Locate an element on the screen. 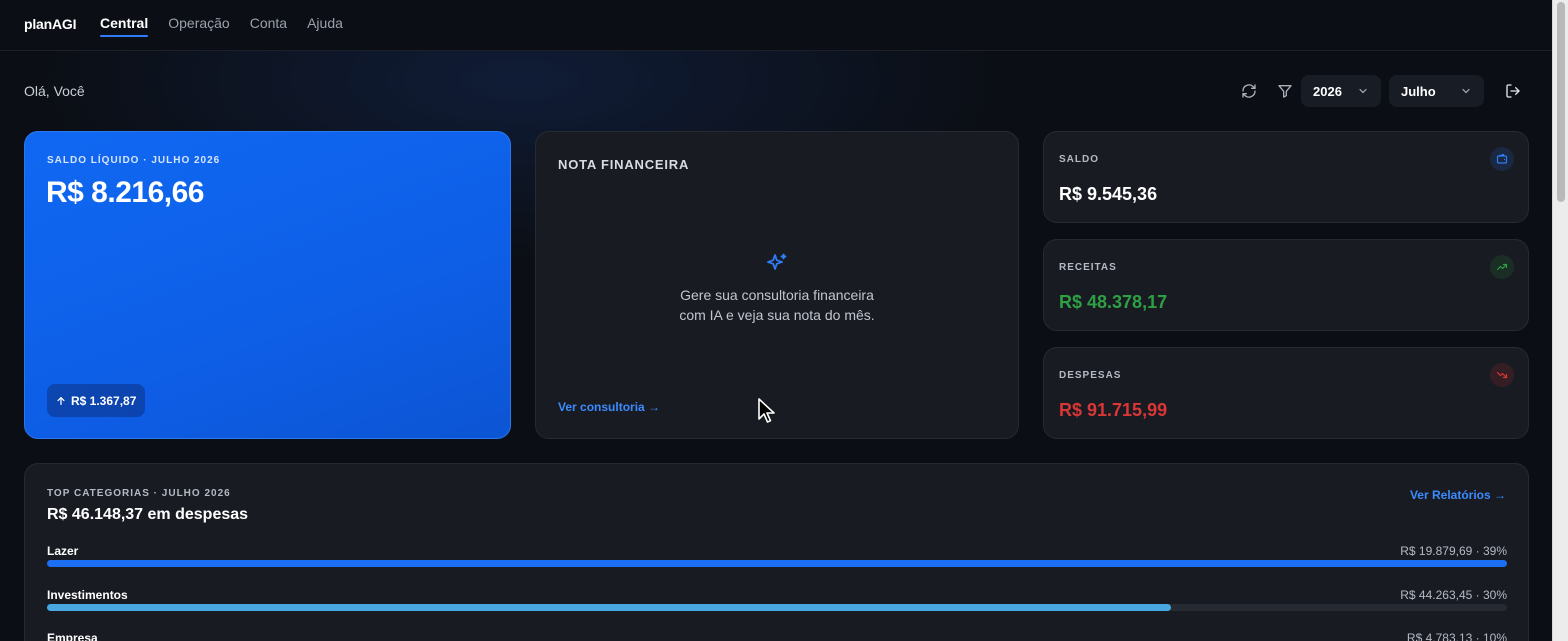 This screenshot has width=1568, height=641. sparkle-icon is located at coordinates (777, 266).